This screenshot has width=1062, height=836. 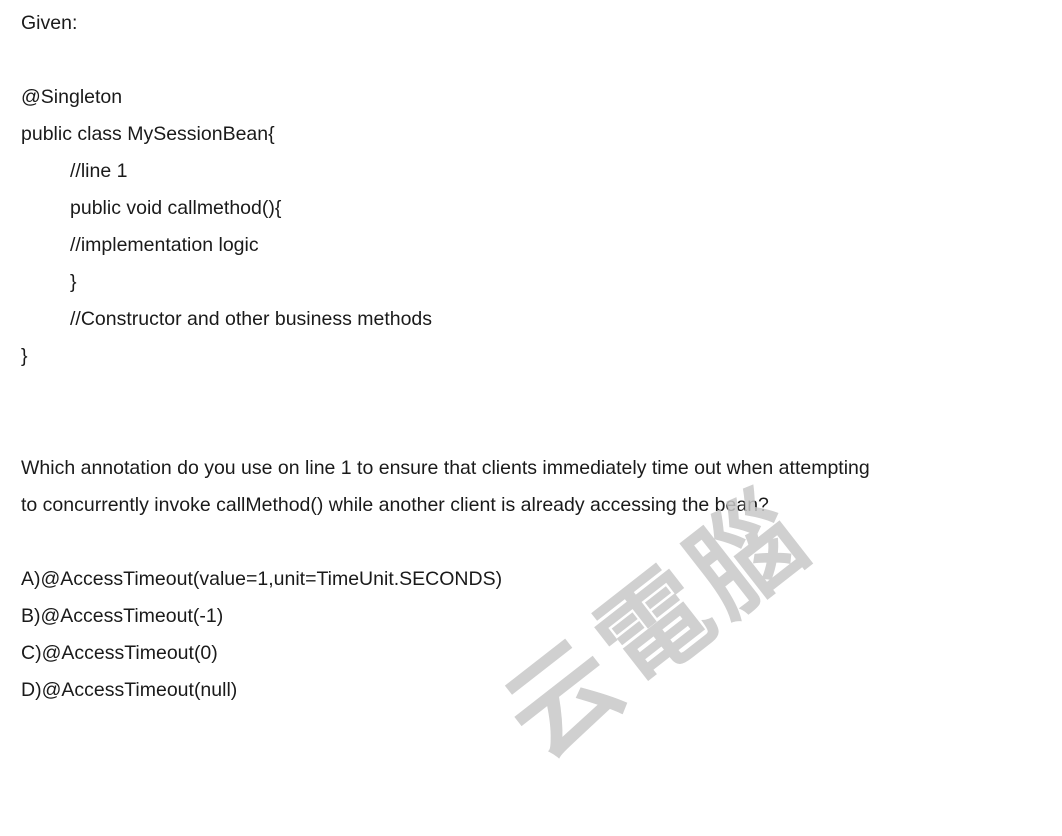 What do you see at coordinates (176, 208) in the screenshot?
I see `method-declaration: public void callmethod(){` at bounding box center [176, 208].